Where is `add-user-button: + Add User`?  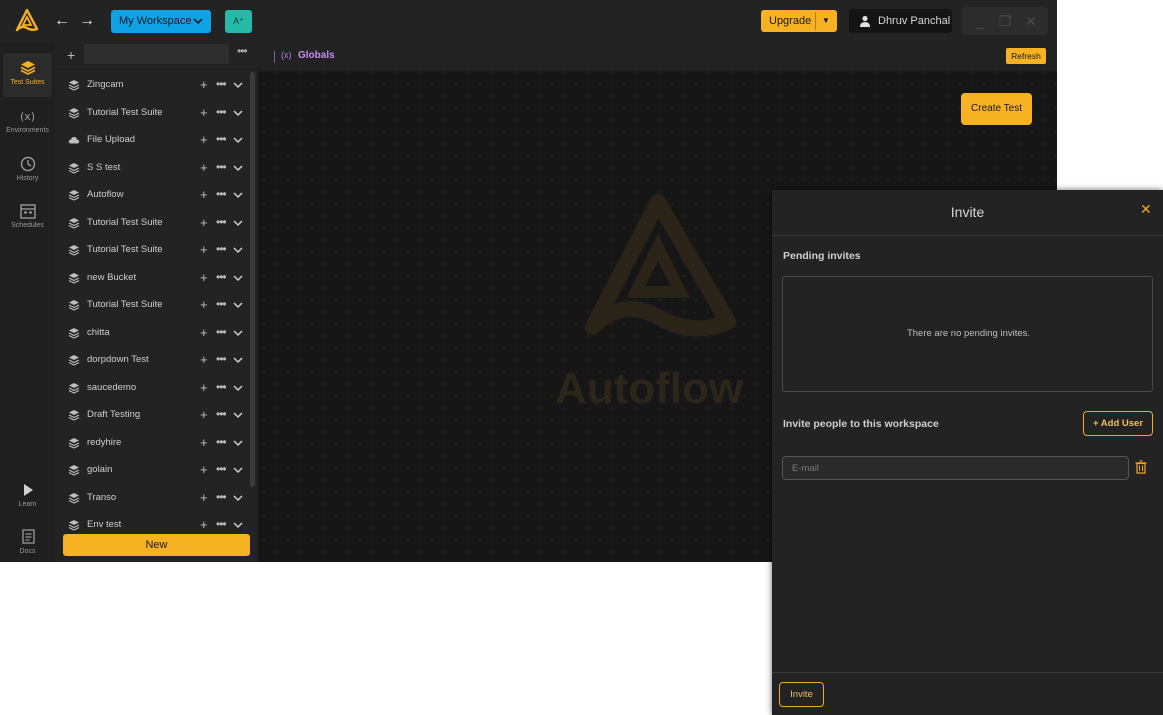 add-user-button: + Add User is located at coordinates (1118, 423).